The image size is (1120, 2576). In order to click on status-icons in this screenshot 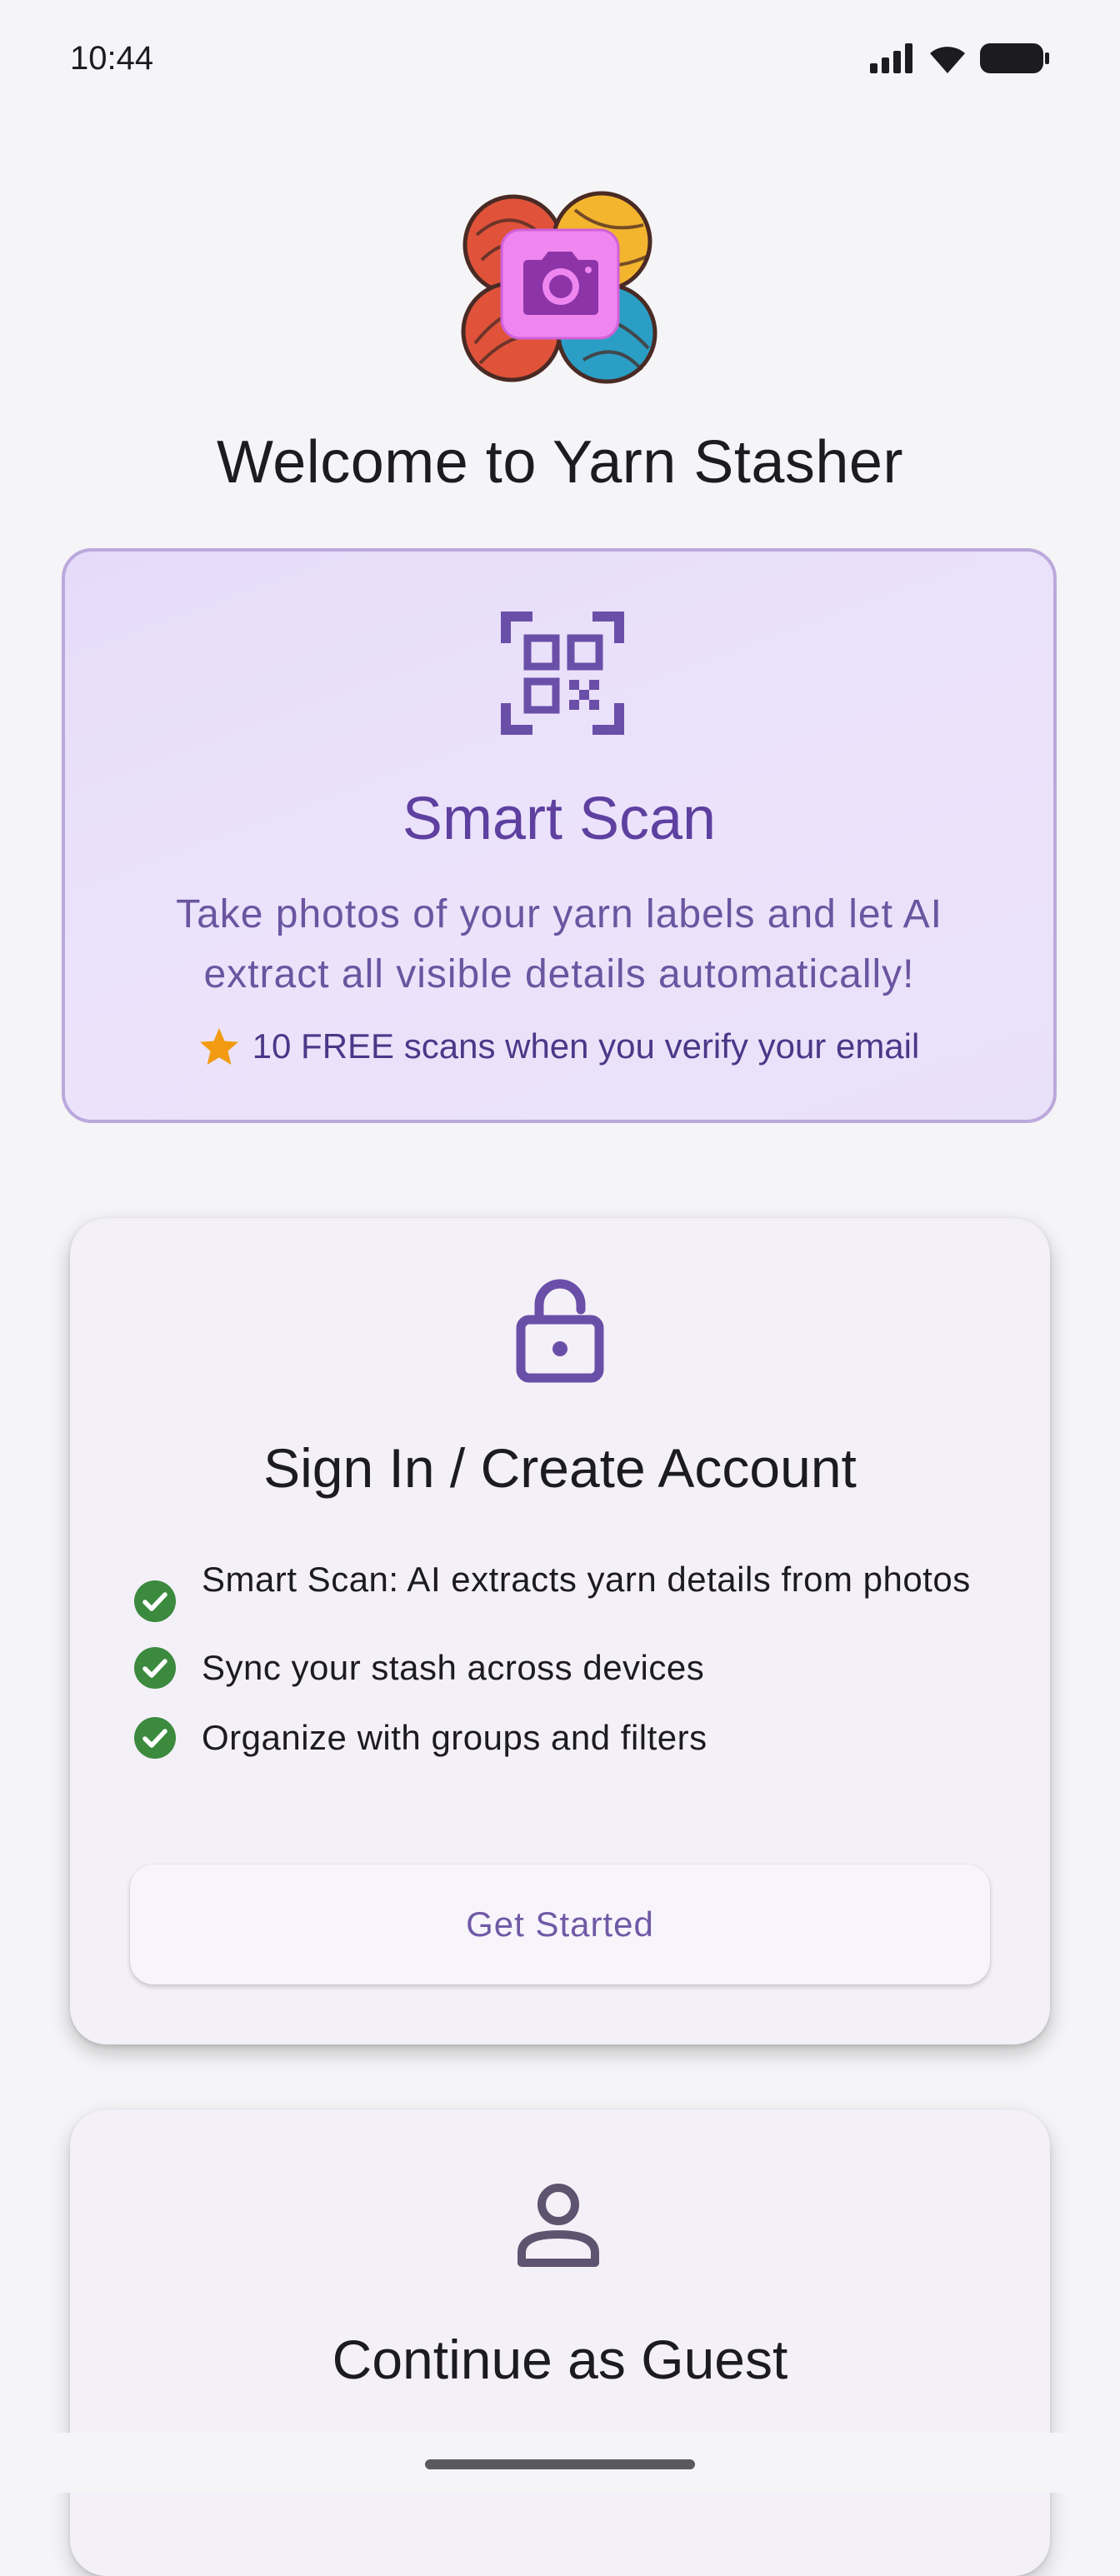, I will do `click(960, 58)`.